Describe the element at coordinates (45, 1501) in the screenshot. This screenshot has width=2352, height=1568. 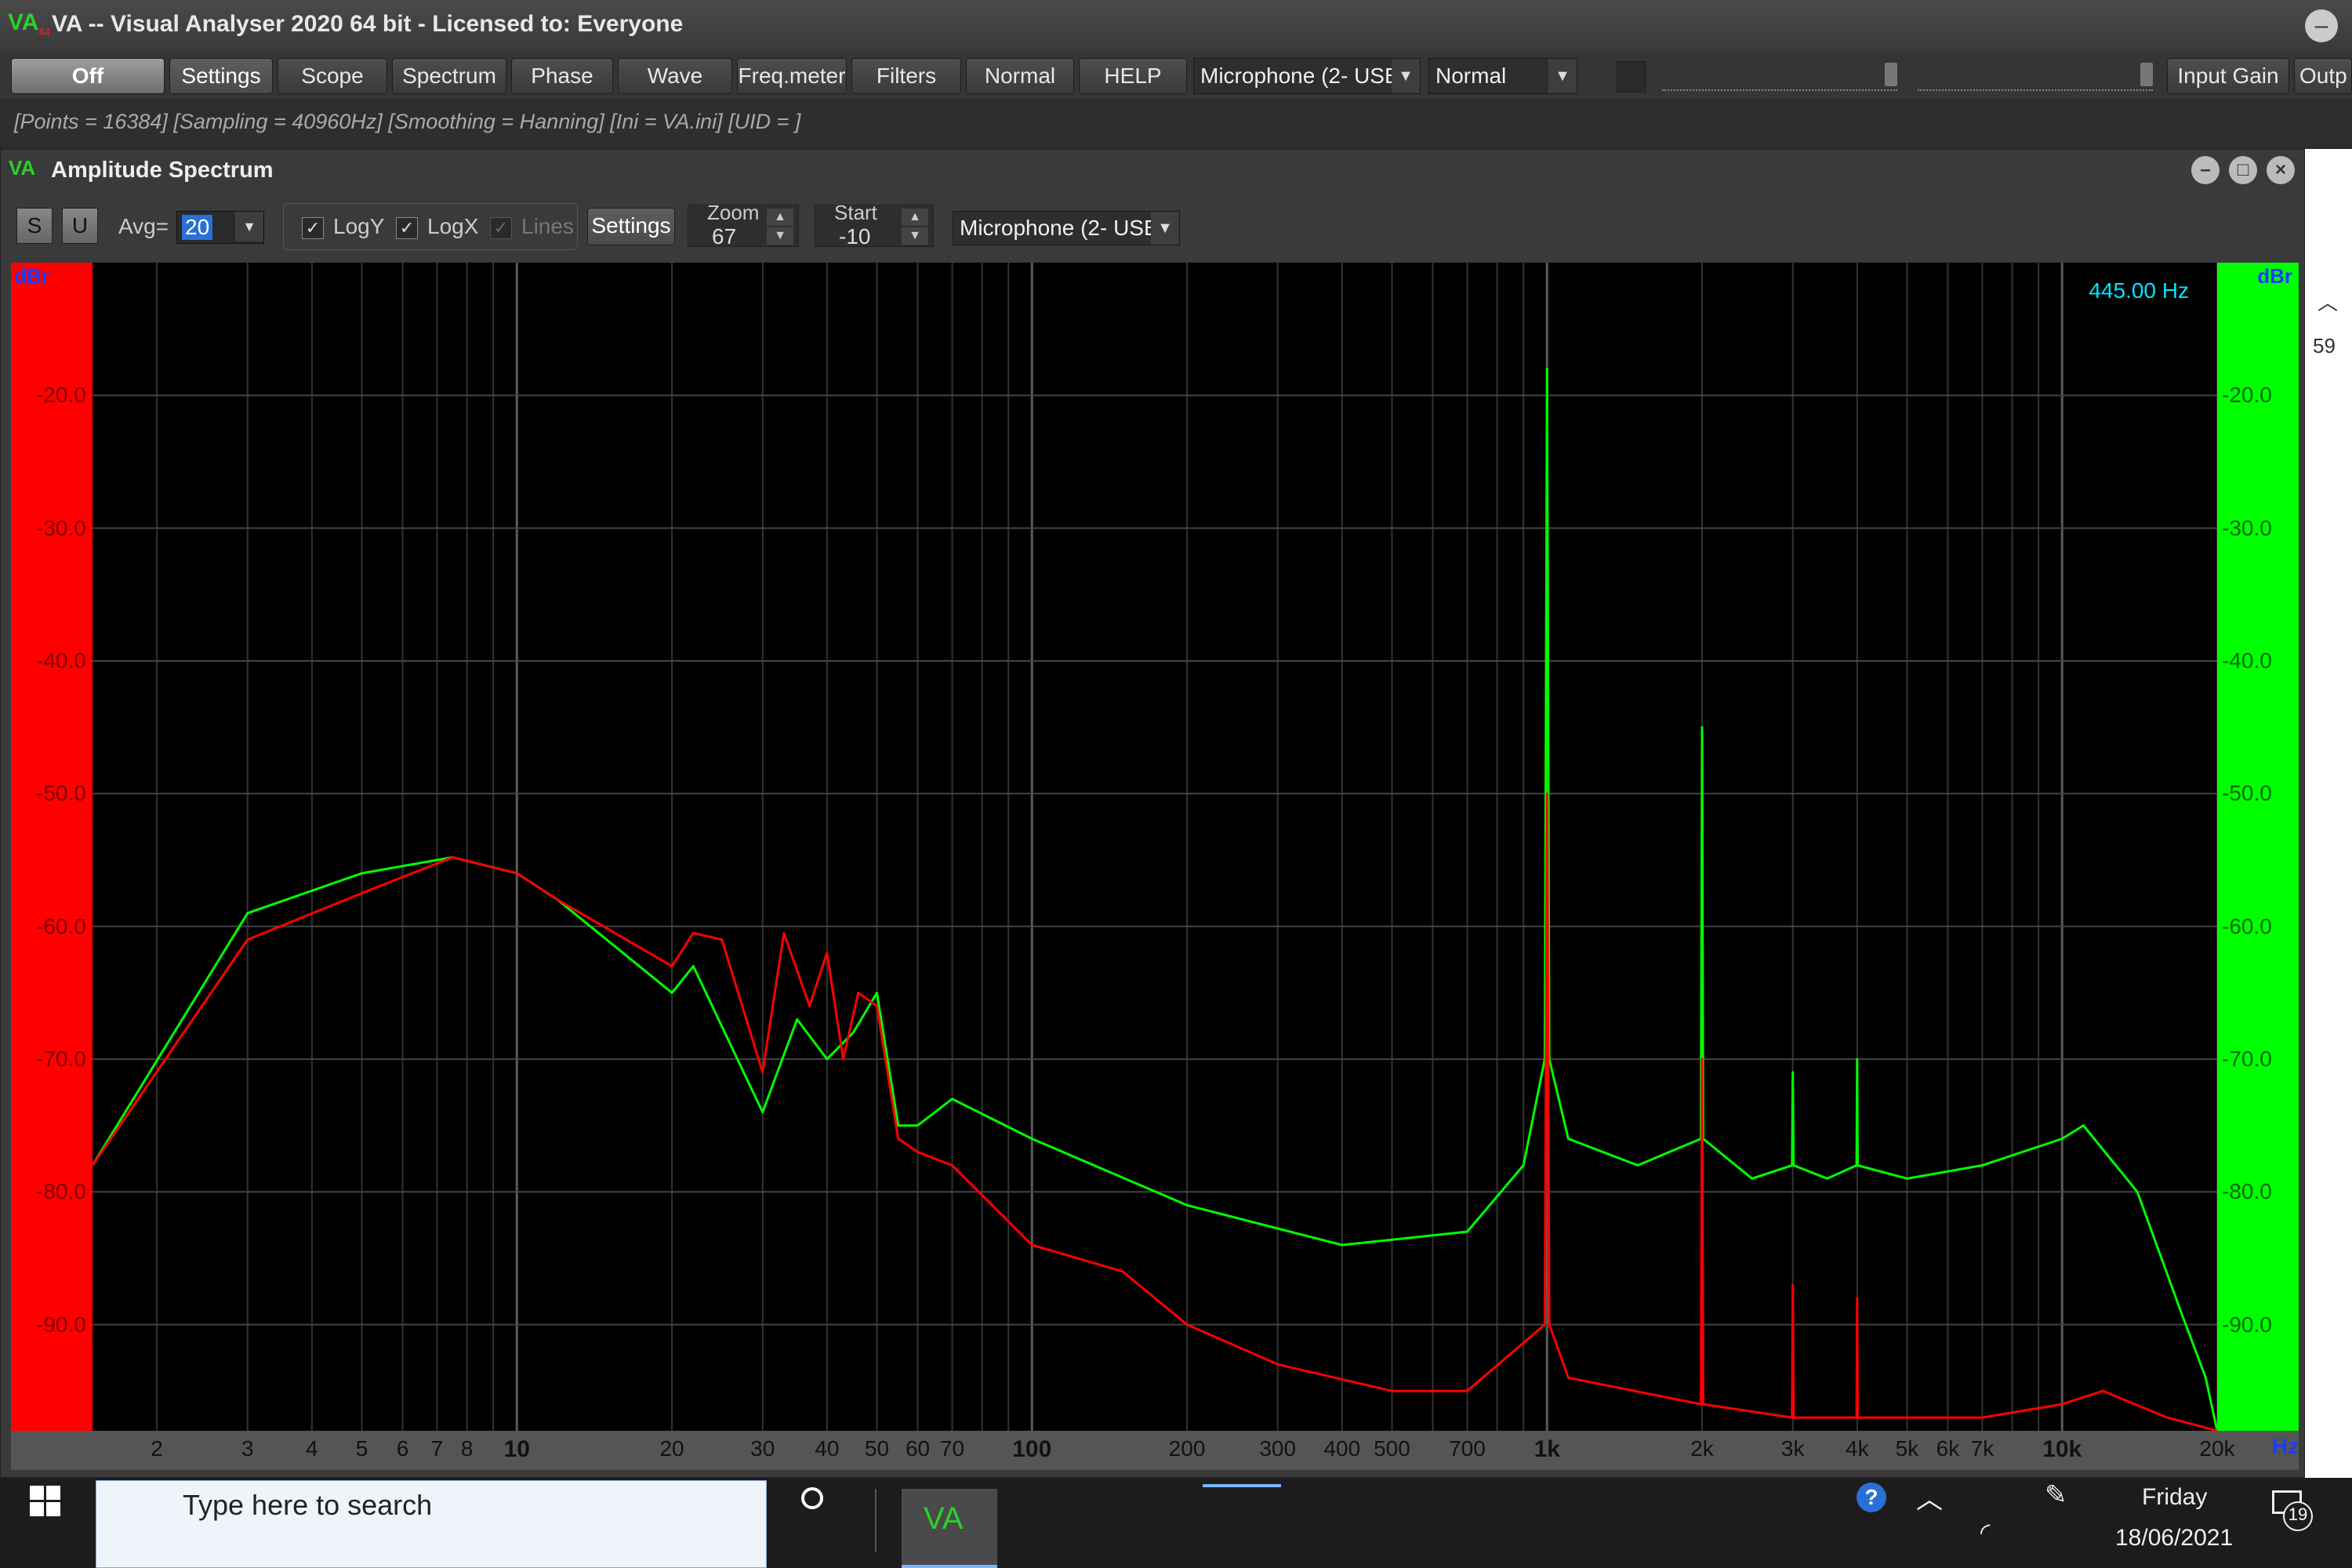
I see `windows-start-icon` at that location.